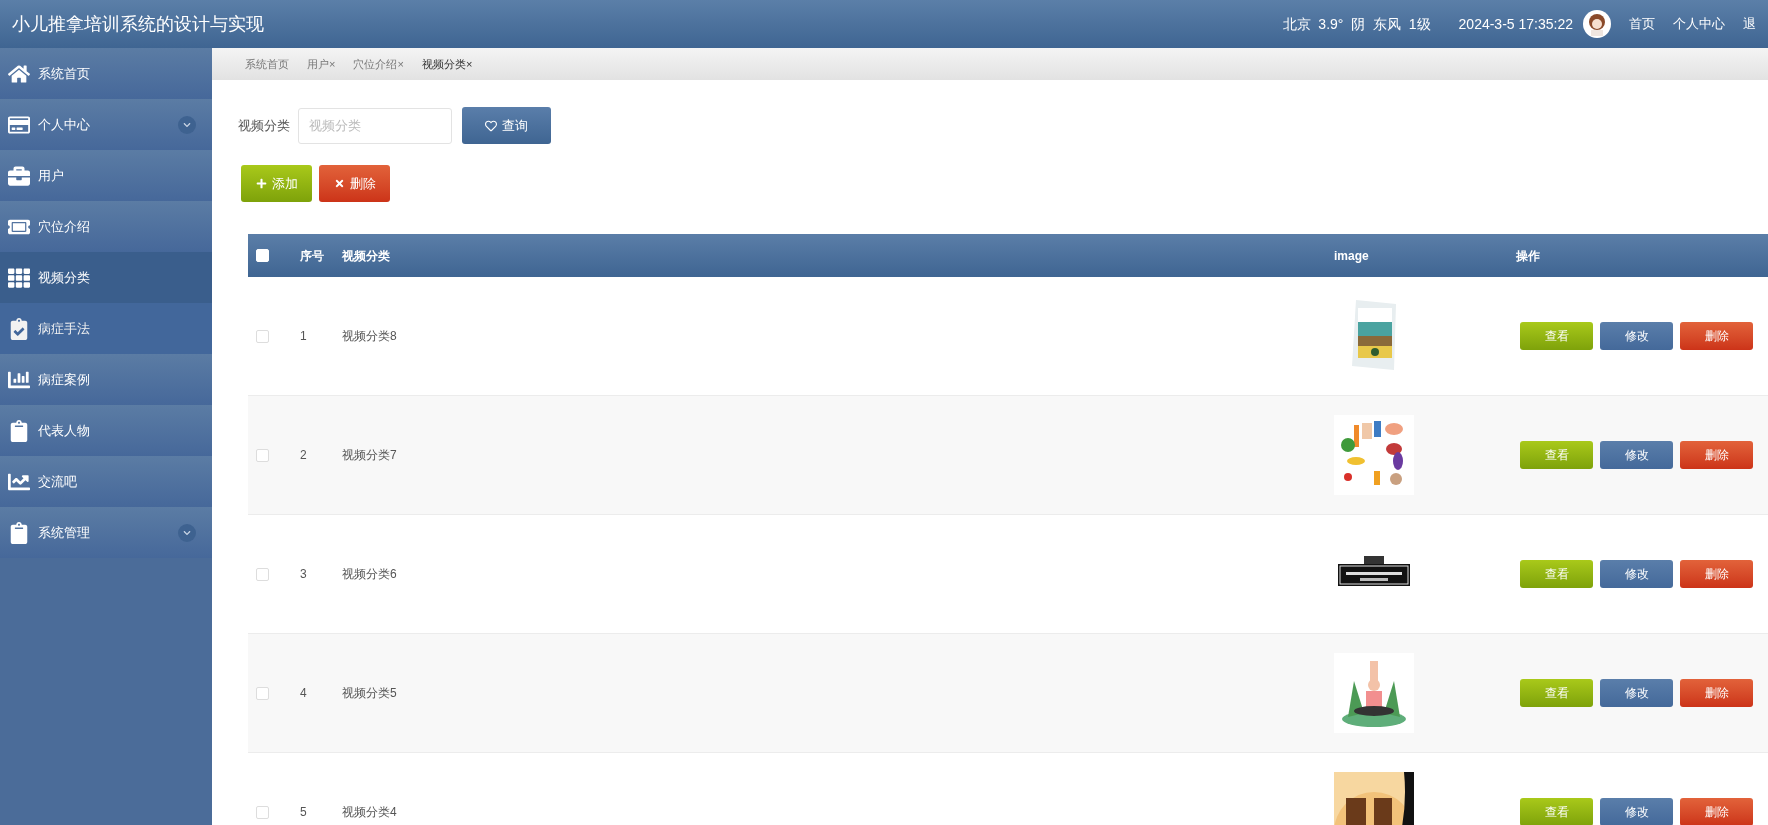 The height and width of the screenshot is (825, 1768). Describe the element at coordinates (375, 125) in the screenshot. I see `search-field: 视频分类` at that location.